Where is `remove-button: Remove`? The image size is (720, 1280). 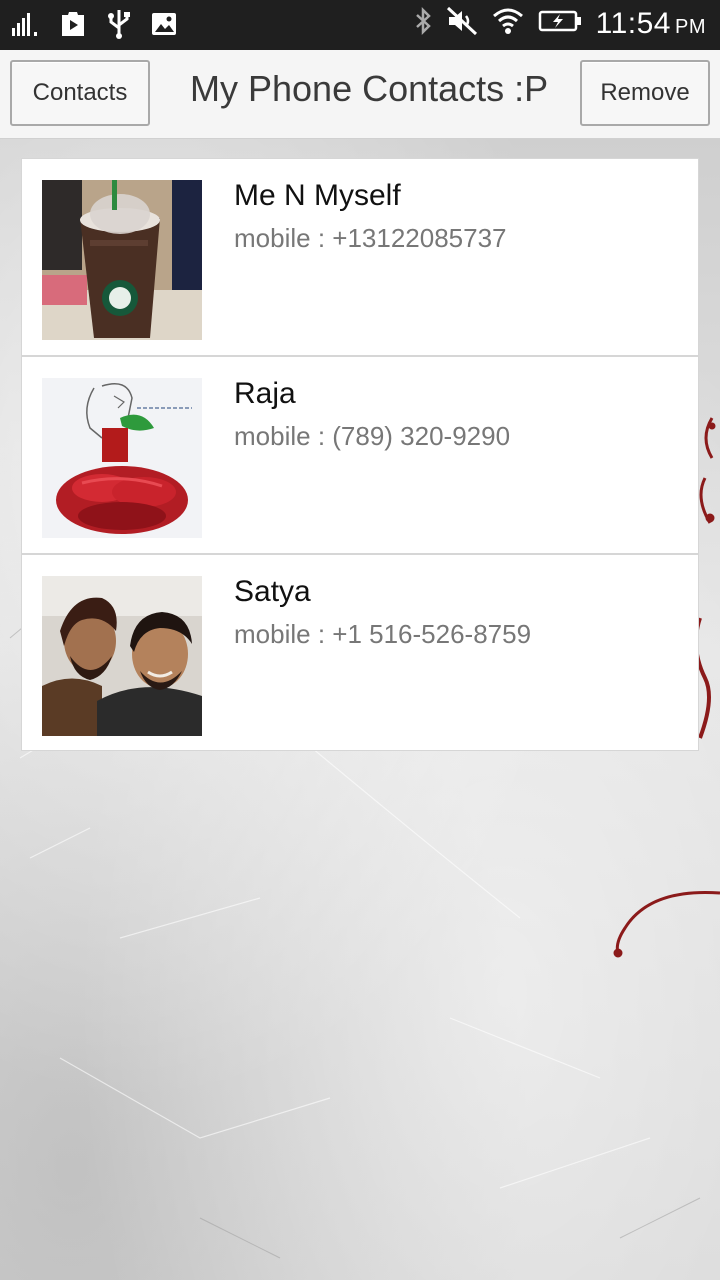 remove-button: Remove is located at coordinates (645, 93).